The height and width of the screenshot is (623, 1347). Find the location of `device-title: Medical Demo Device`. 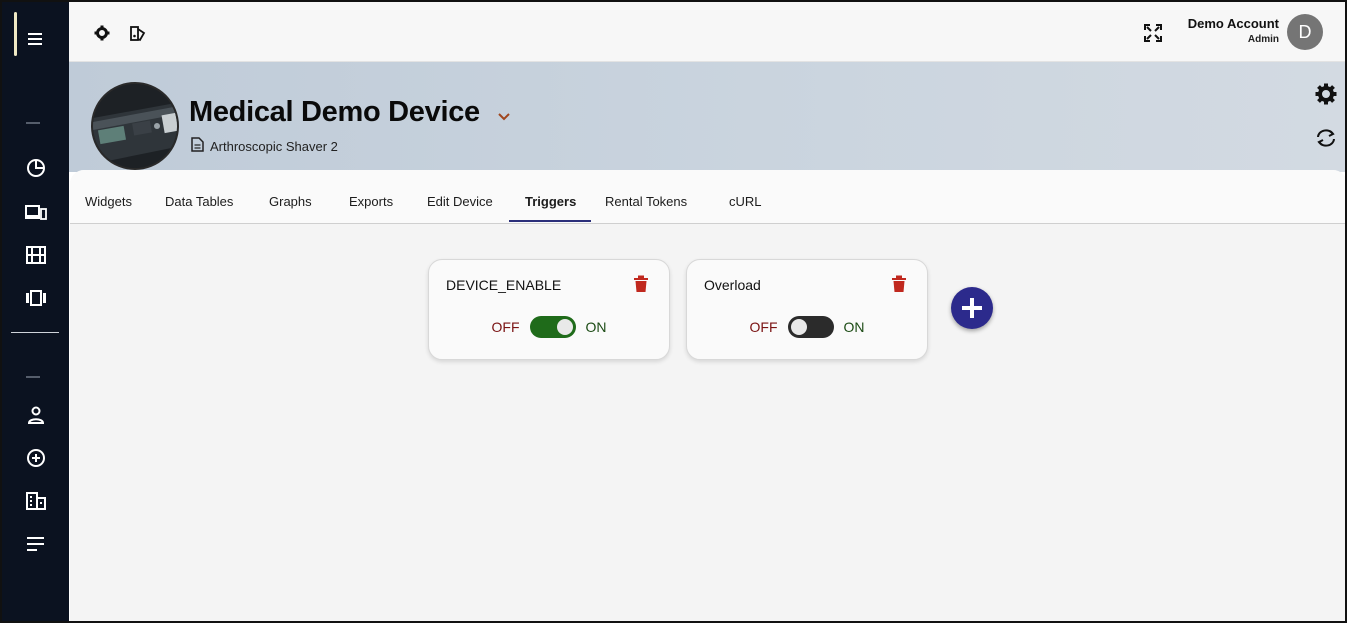

device-title: Medical Demo Device is located at coordinates (334, 112).